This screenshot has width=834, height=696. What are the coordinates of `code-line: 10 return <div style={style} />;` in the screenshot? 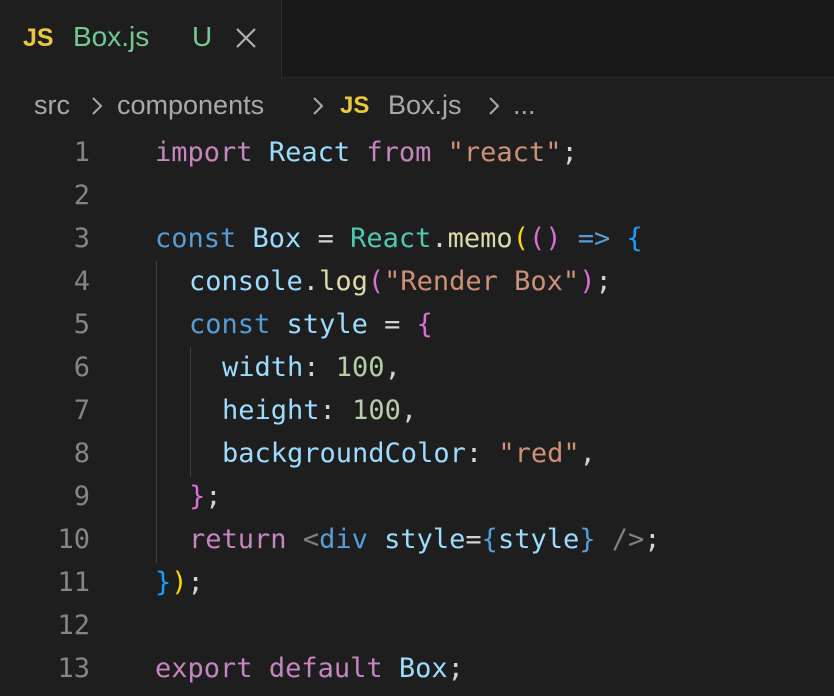 It's located at (417, 539).